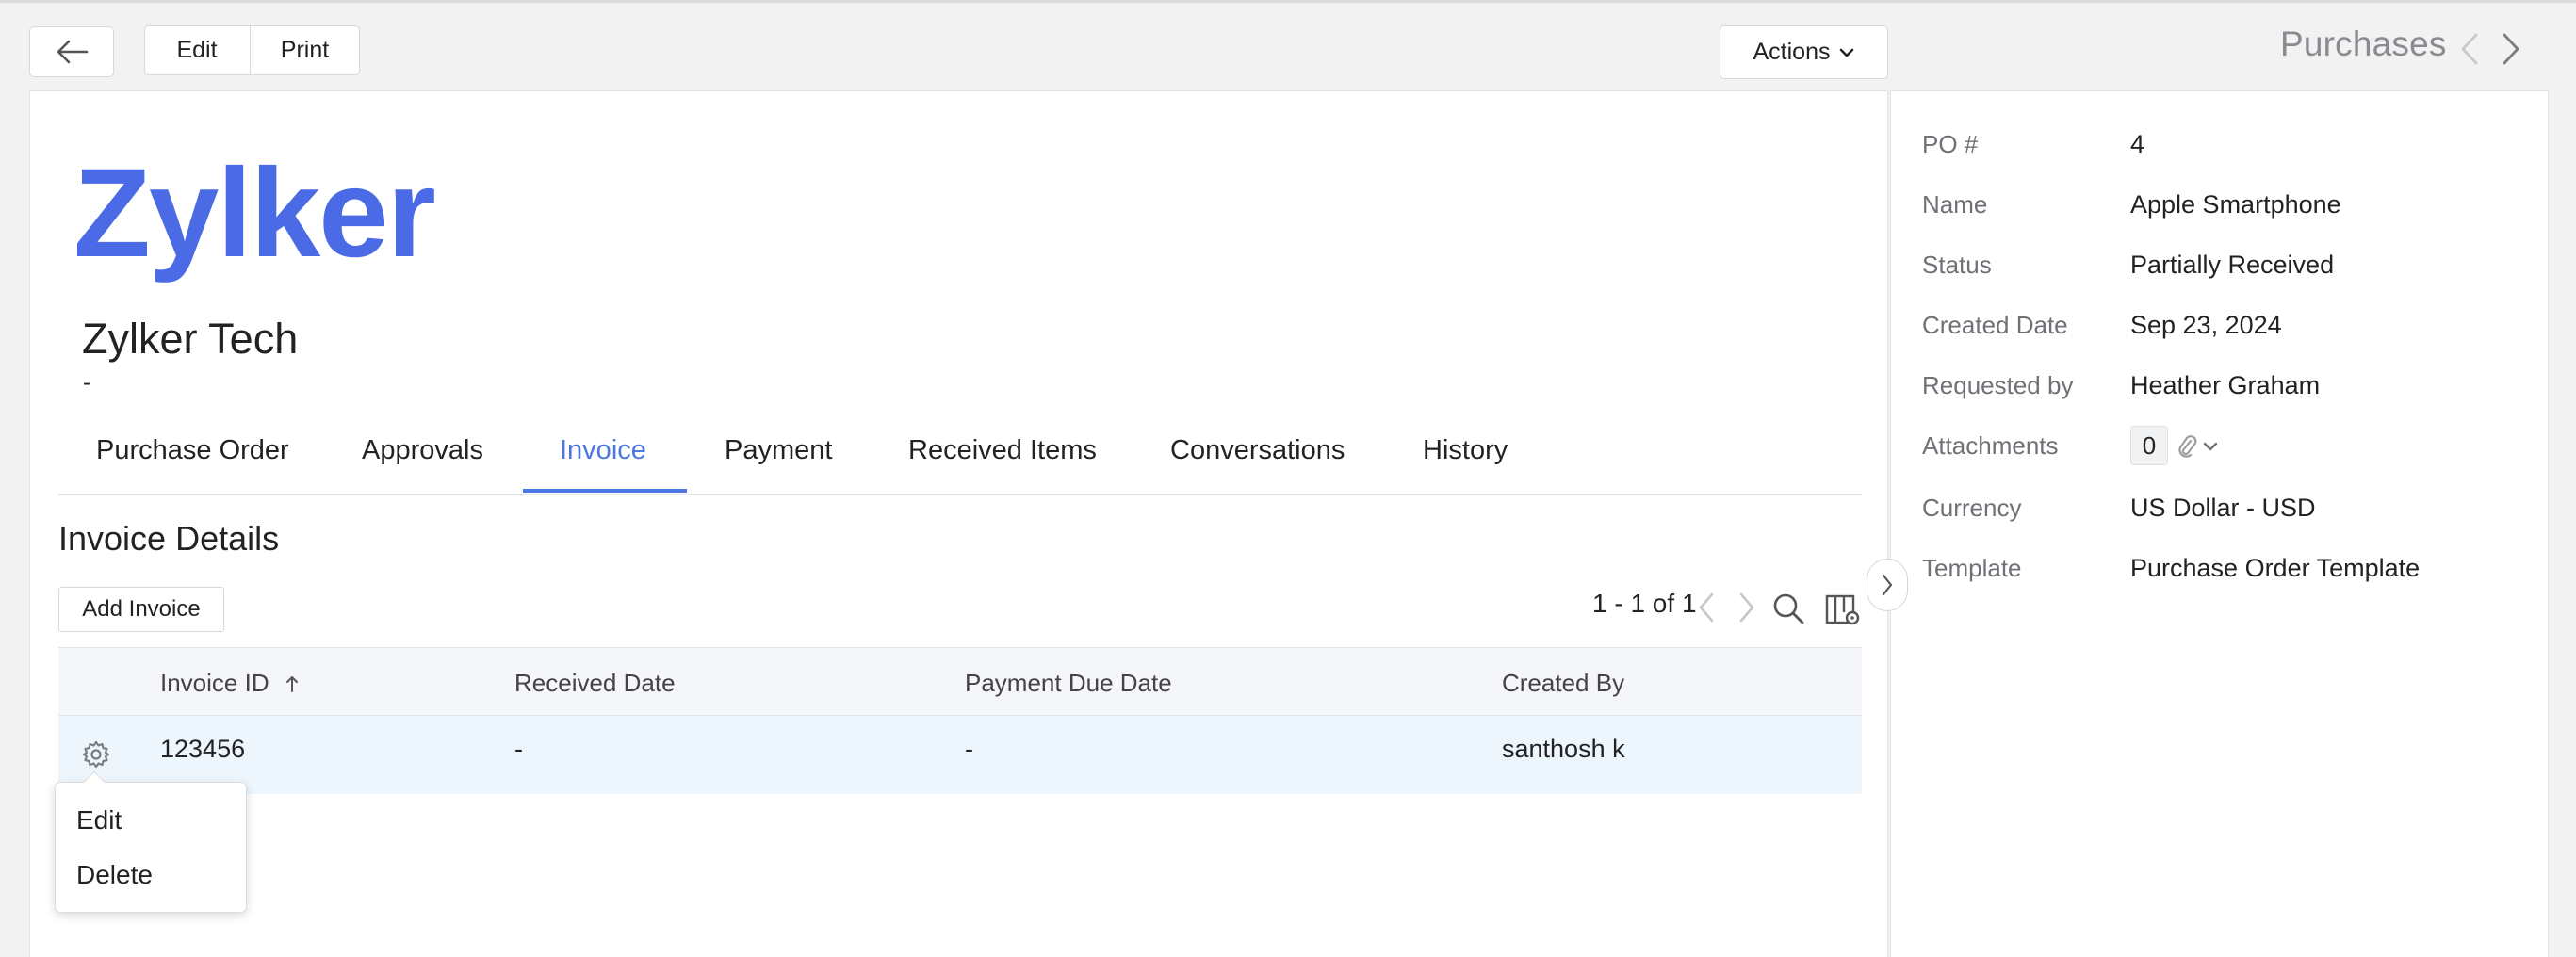 The height and width of the screenshot is (957, 2576). Describe the element at coordinates (99, 820) in the screenshot. I see `menu-item-edit: Edit` at that location.